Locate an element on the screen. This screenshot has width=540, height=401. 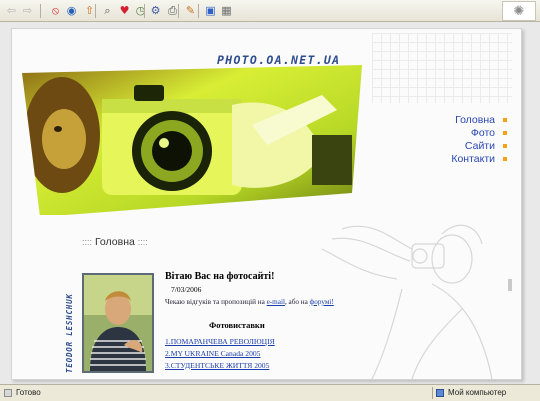
favorites-heart-icon: ♥ is located at coordinates (124, 10).